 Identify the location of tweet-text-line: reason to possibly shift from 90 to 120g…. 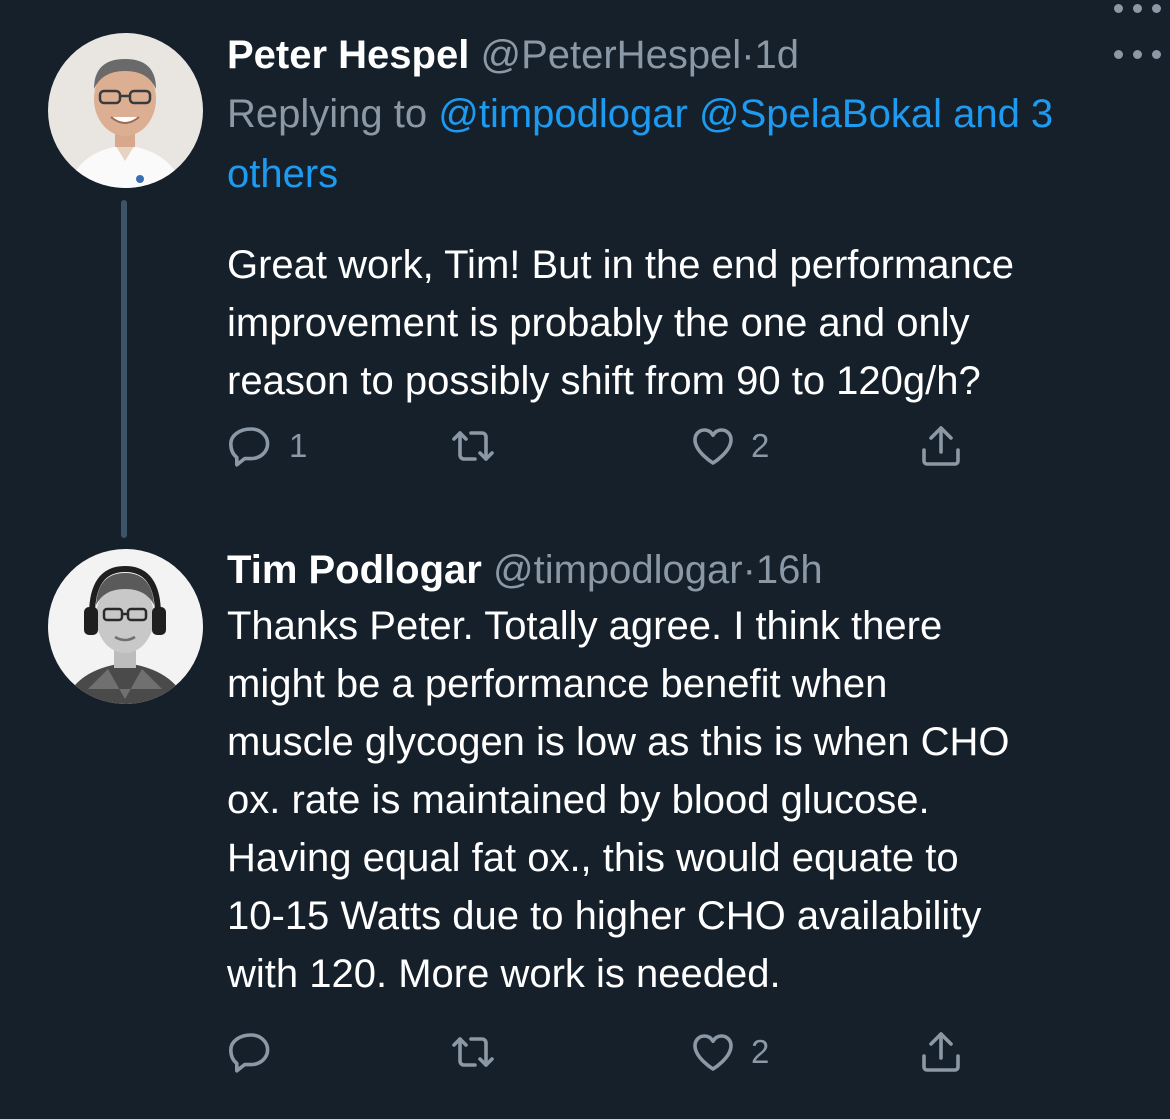
(604, 381).